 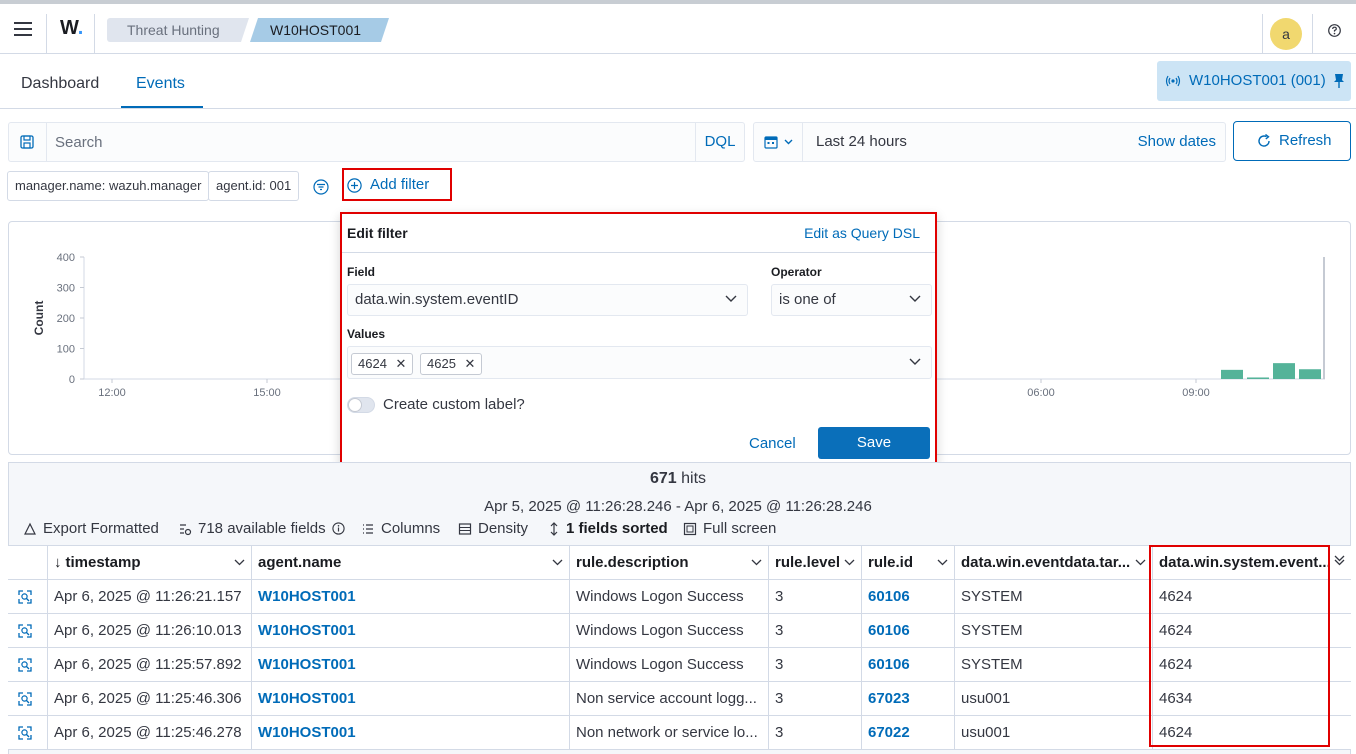 I want to click on pin-icon, so click(x=1339, y=81).